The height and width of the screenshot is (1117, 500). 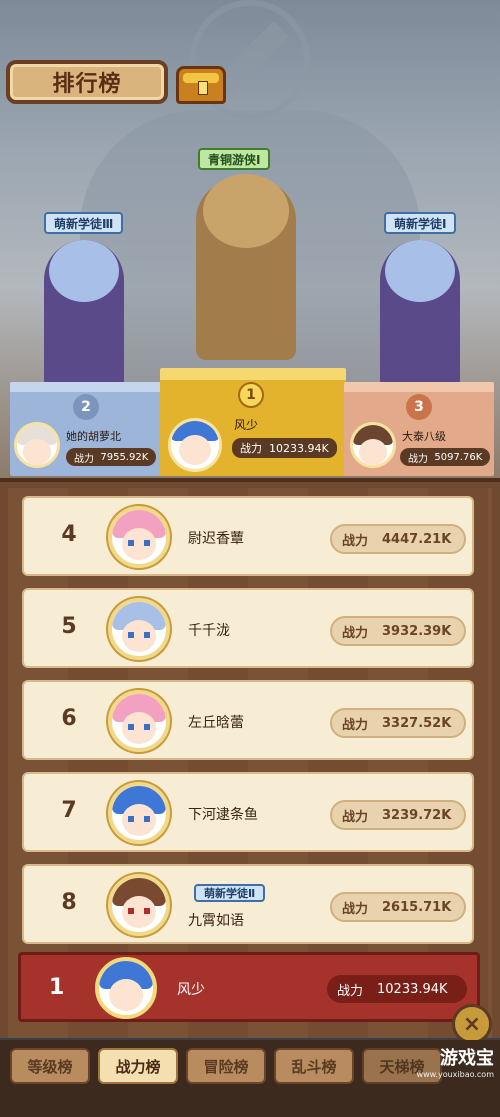 I want to click on power-value: 4447.21K, so click(x=417, y=539).